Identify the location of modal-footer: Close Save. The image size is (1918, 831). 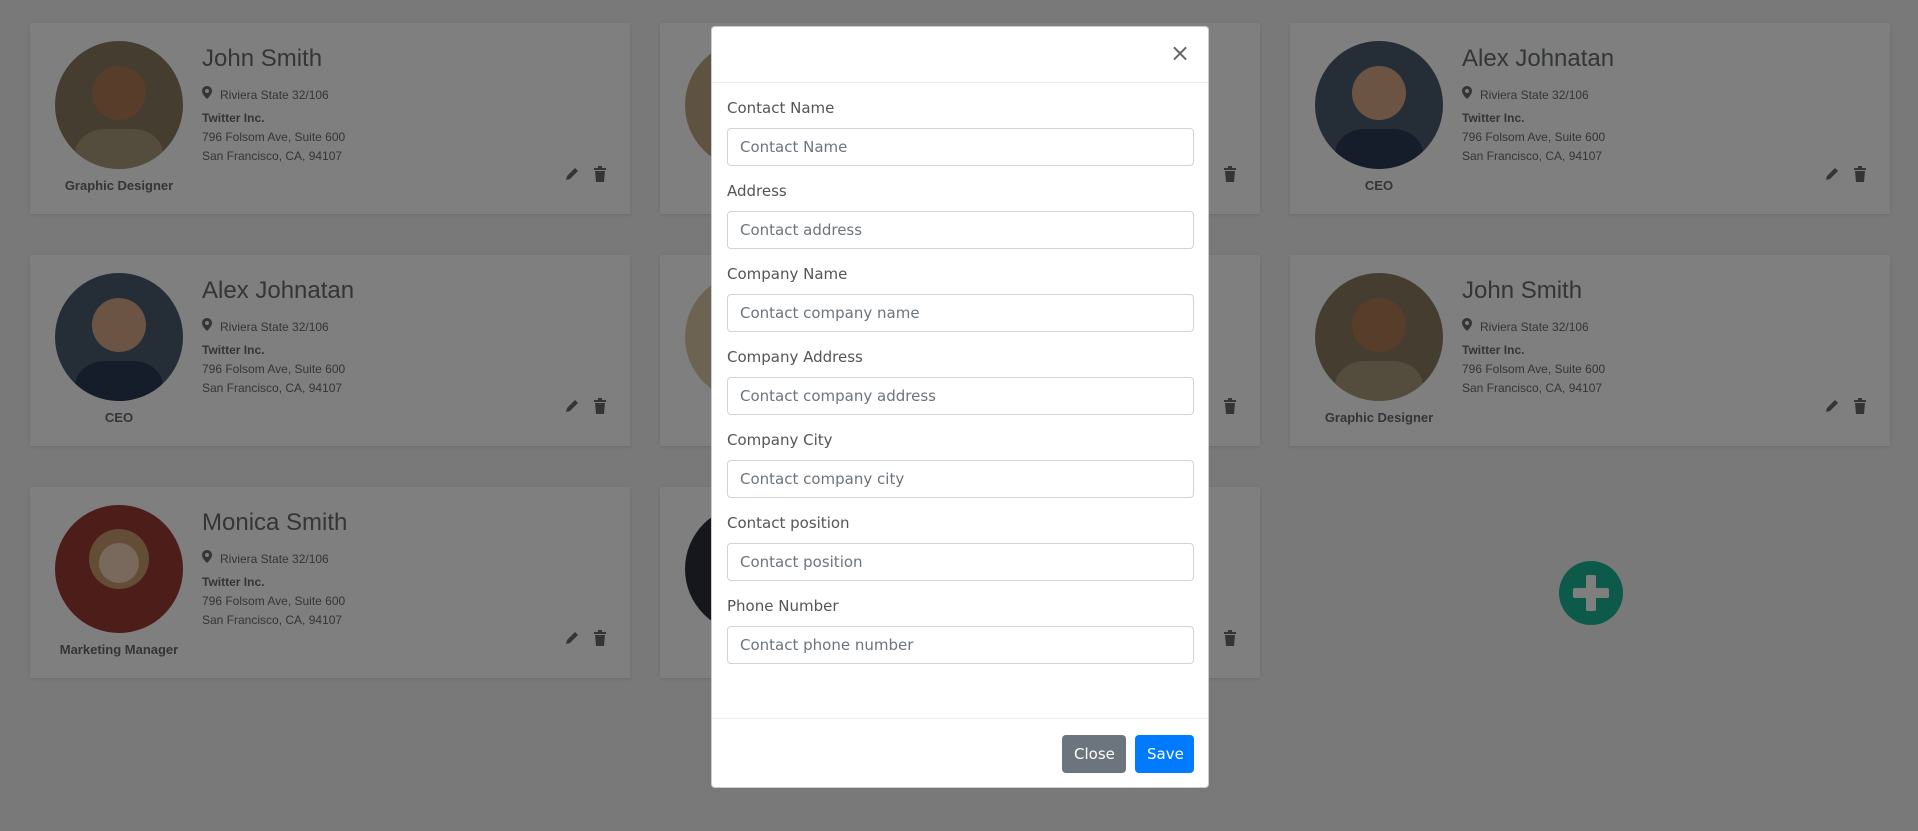
(960, 753).